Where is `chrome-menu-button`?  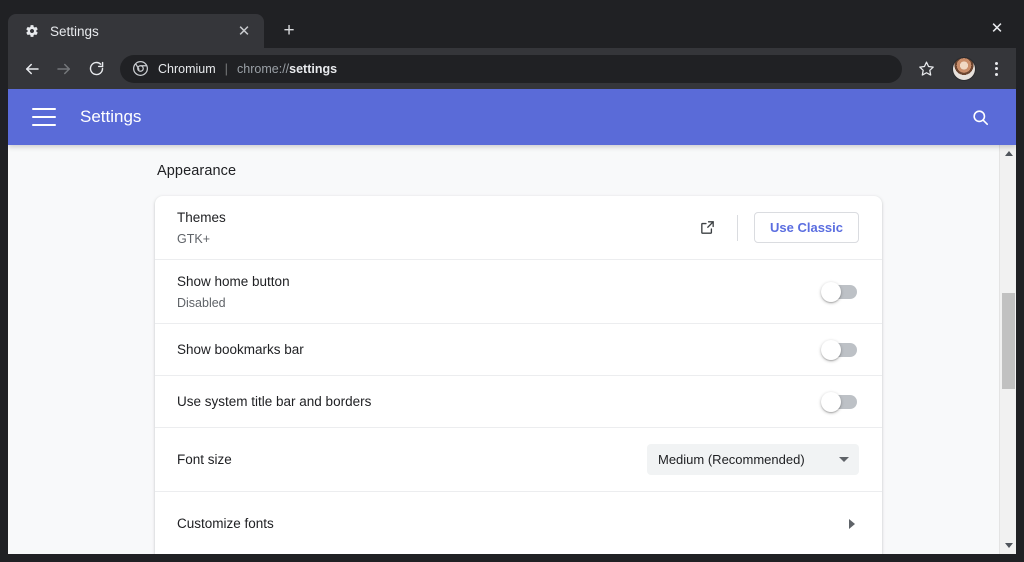
chrome-menu-button is located at coordinates (996, 69).